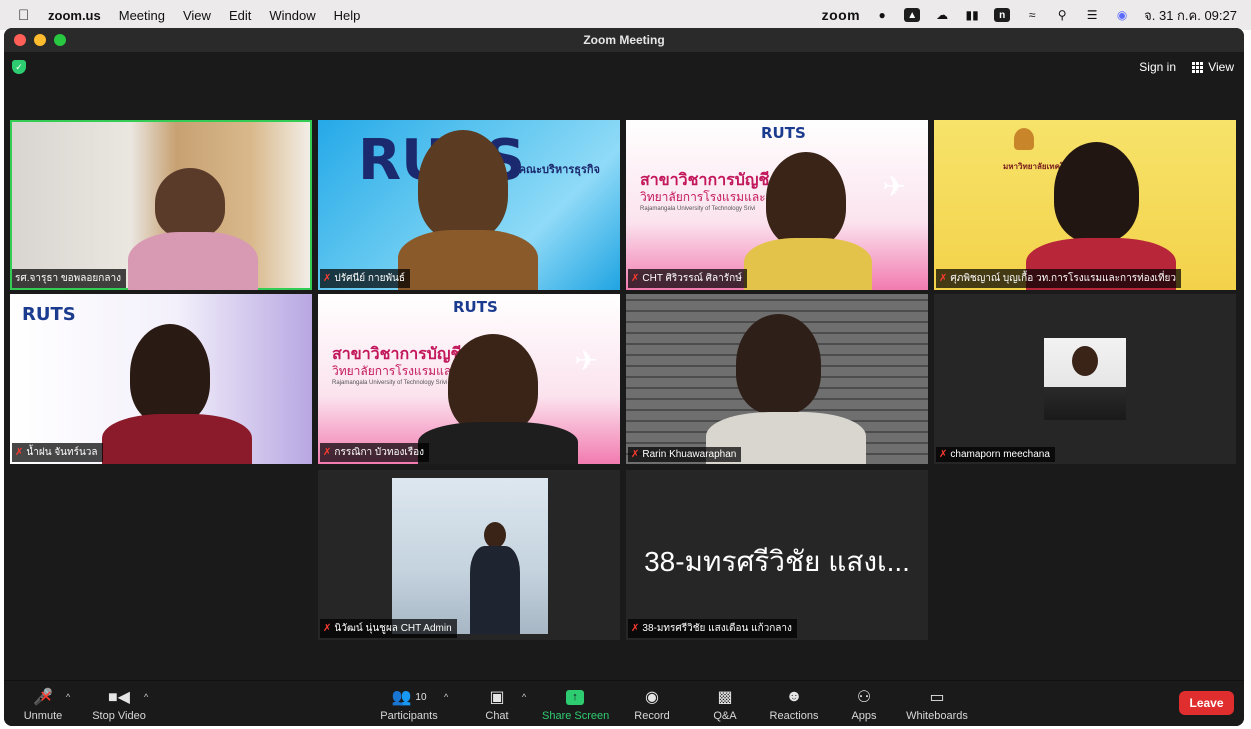 The width and height of the screenshot is (1251, 729). Describe the element at coordinates (586, 360) in the screenshot. I see `airplane-icon: ✈` at that location.